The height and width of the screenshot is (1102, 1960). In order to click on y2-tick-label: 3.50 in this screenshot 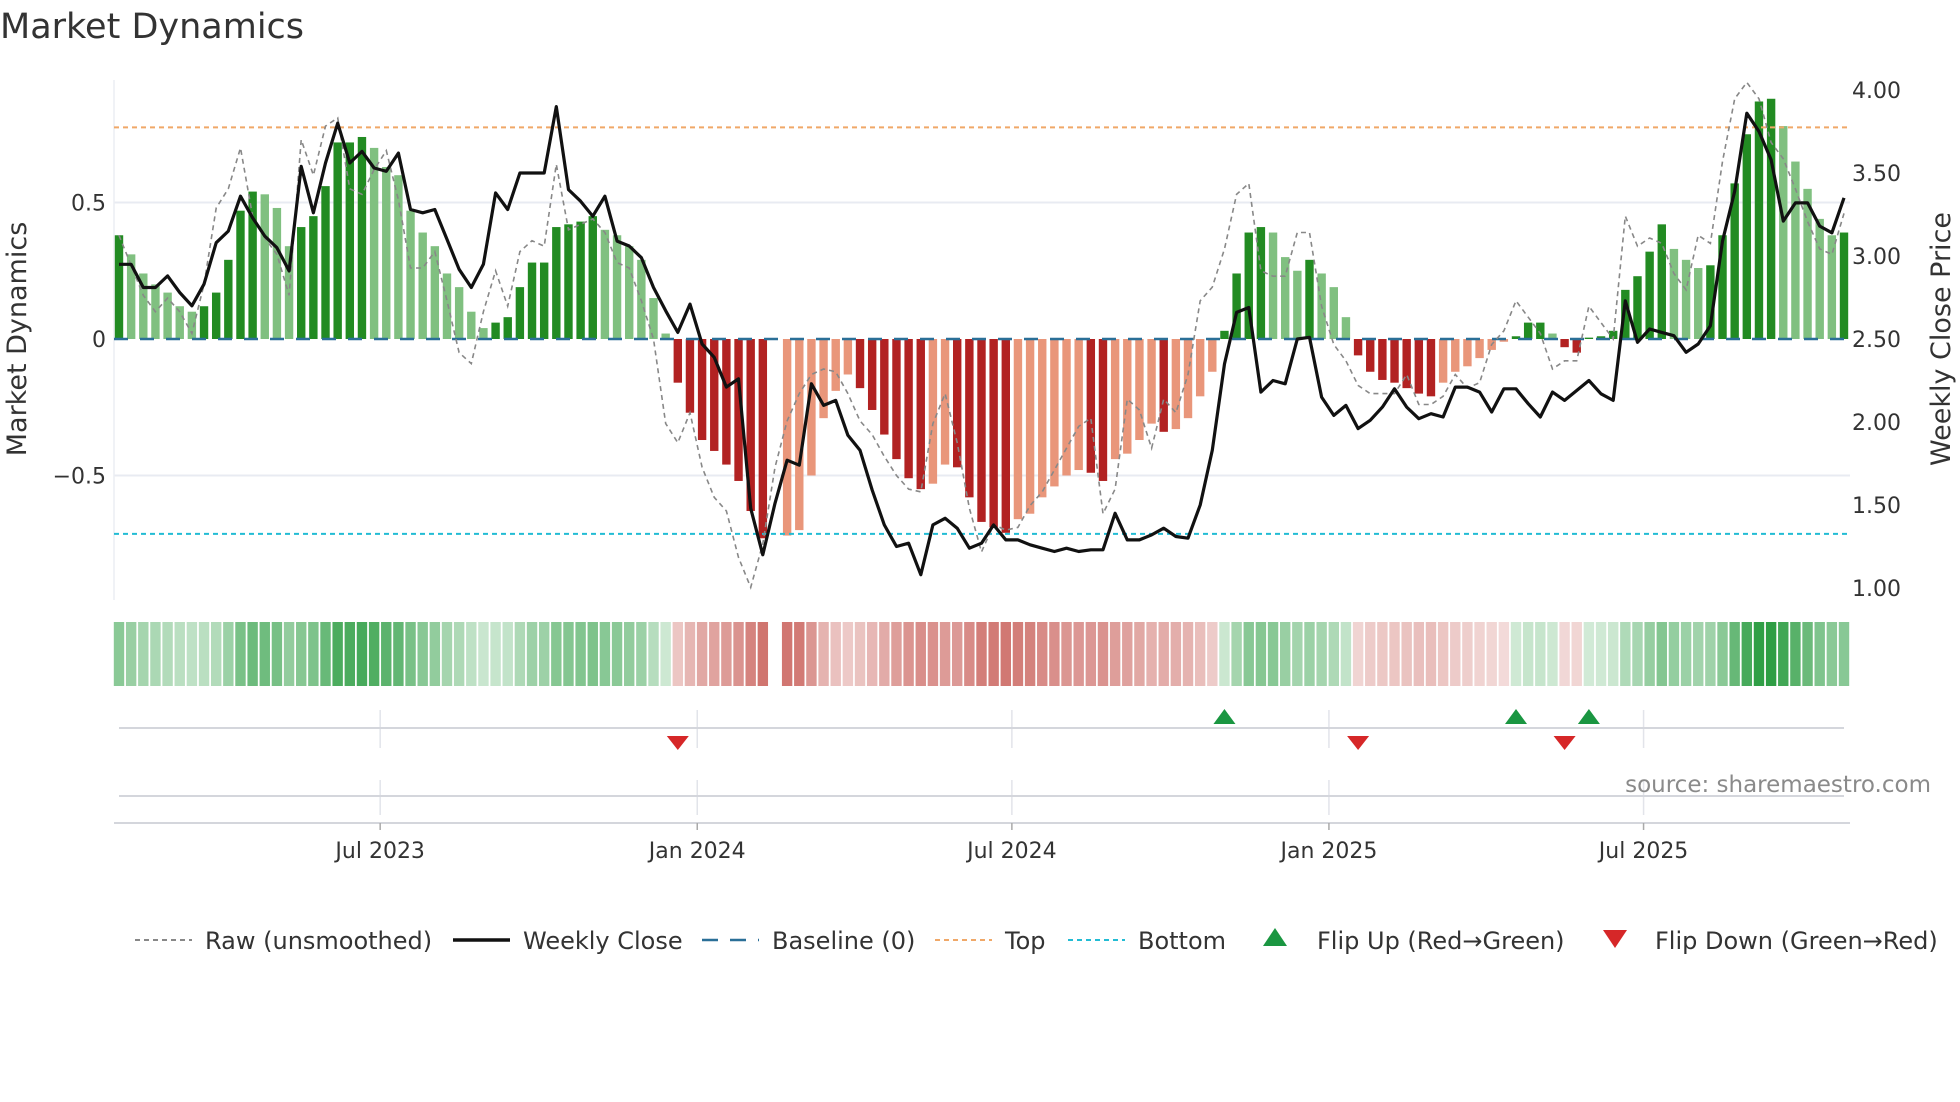, I will do `click(1876, 174)`.